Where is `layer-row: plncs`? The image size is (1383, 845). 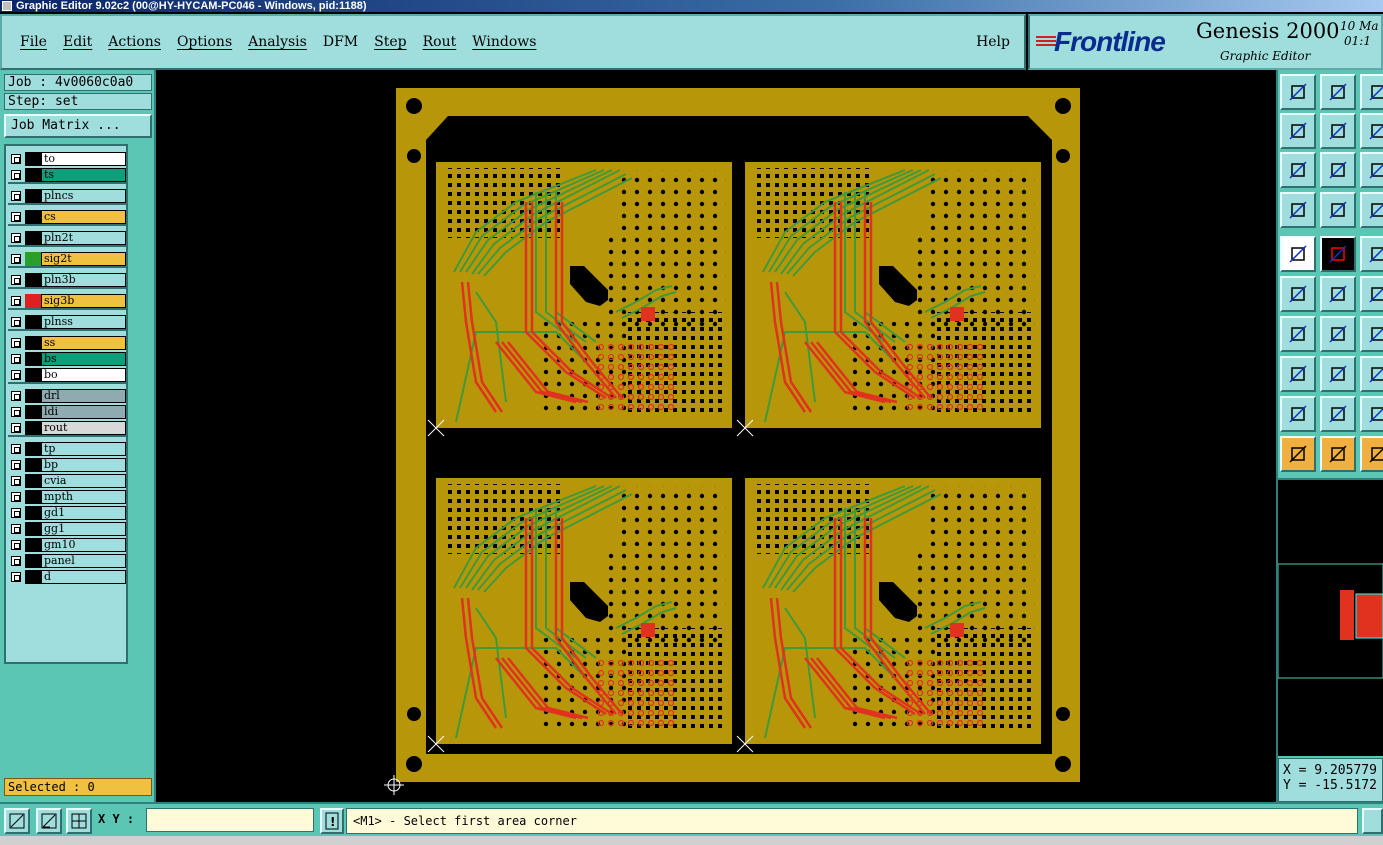
layer-row: plncs is located at coordinates (67, 196).